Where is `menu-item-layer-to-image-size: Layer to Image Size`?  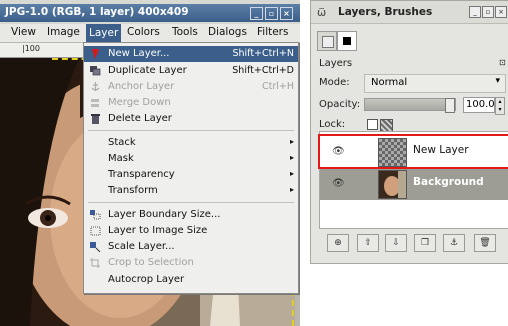
menu-item-layer-to-image-size: Layer to Image Size is located at coordinates (191, 231).